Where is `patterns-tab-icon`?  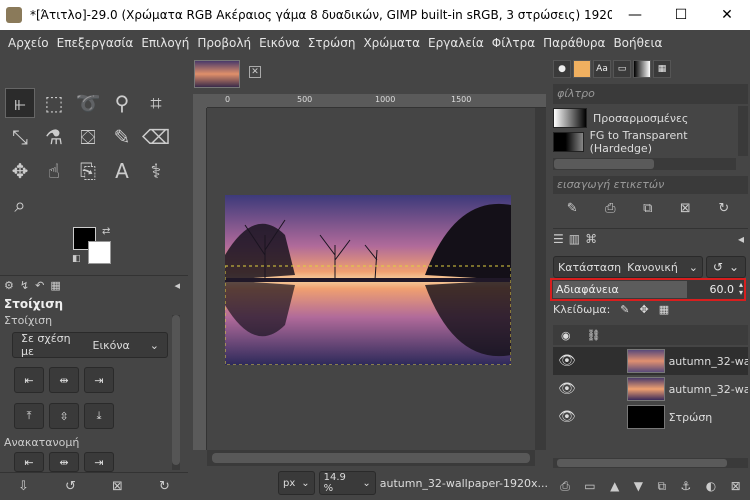
patterns-tab-icon is located at coordinates (582, 69).